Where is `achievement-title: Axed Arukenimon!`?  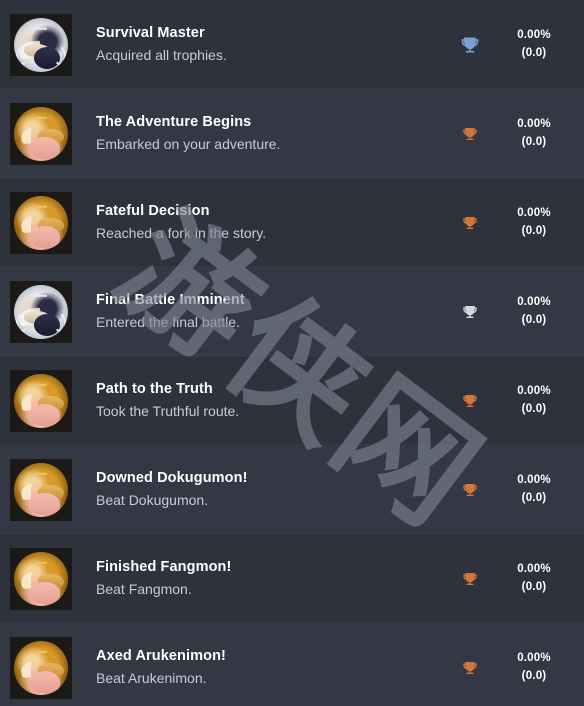
achievement-title: Axed Arukenimon! is located at coordinates (161, 656).